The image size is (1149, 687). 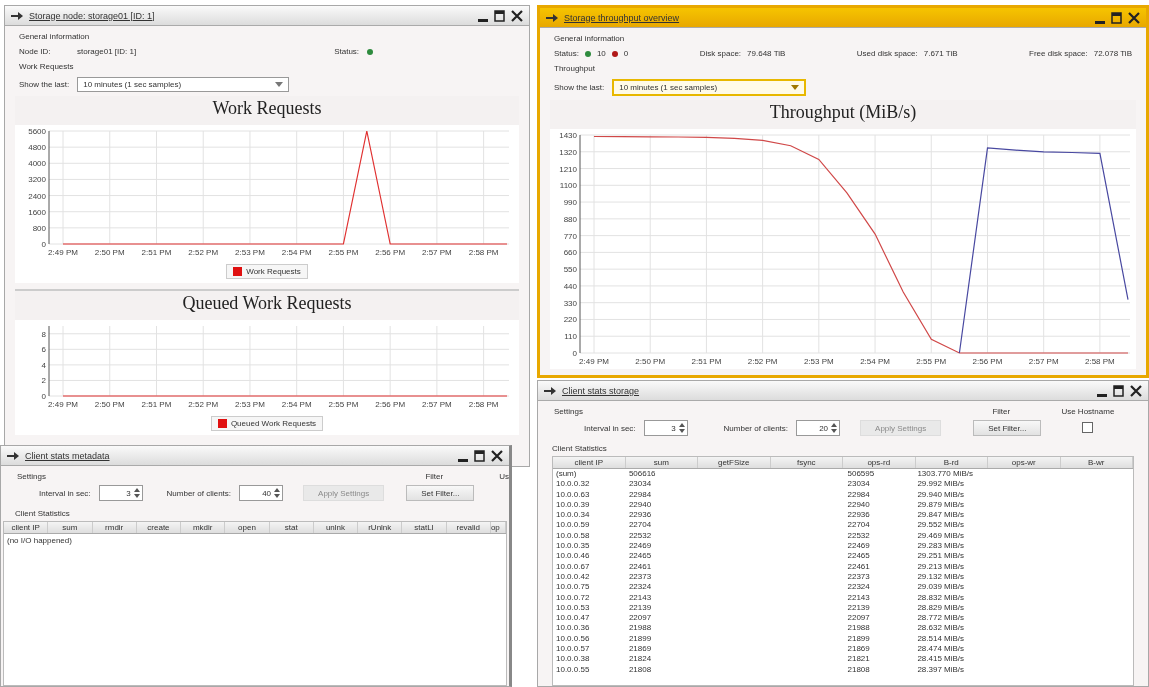 I want to click on table-cell-text: 22936, so click(x=640, y=515).